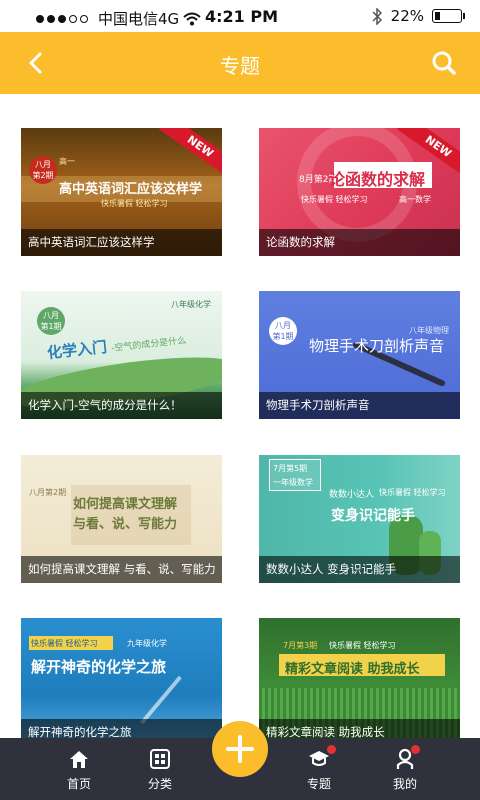  What do you see at coordinates (121, 242) in the screenshot?
I see `card-caption: 高中英语词汇应该这样学` at bounding box center [121, 242].